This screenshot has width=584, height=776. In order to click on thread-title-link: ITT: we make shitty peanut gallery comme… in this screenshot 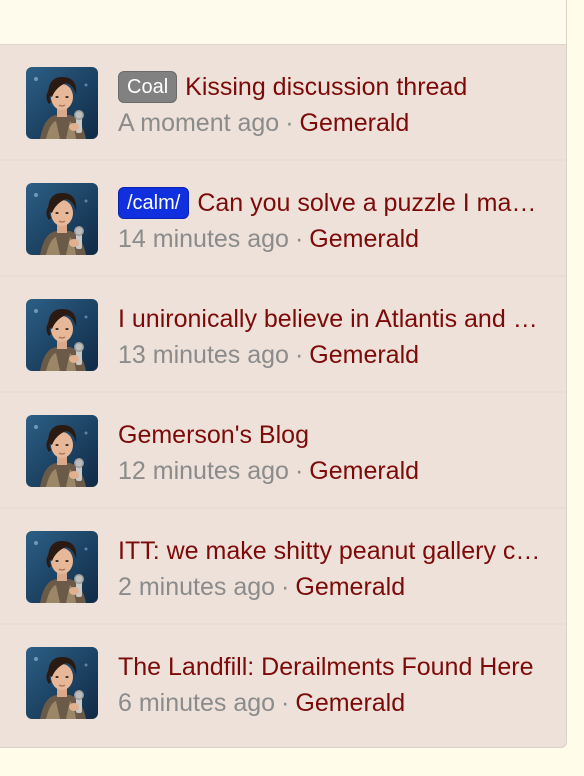, I will do `click(332, 551)`.